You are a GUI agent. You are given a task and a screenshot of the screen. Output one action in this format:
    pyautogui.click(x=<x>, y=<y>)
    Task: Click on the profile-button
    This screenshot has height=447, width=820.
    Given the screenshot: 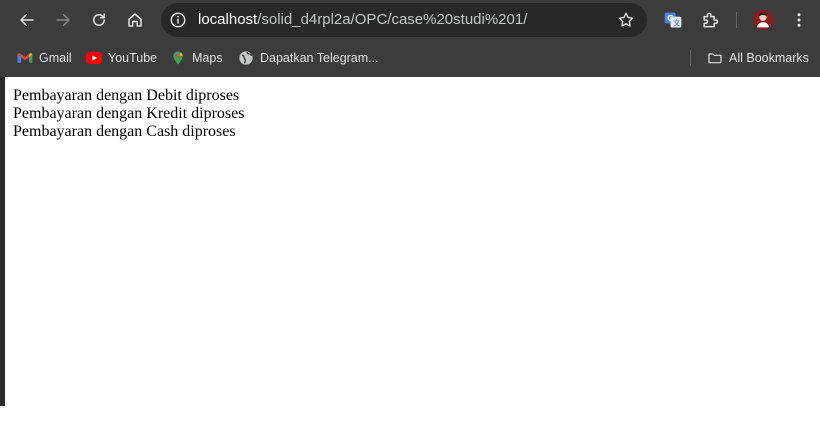 What is the action you would take?
    pyautogui.click(x=763, y=20)
    